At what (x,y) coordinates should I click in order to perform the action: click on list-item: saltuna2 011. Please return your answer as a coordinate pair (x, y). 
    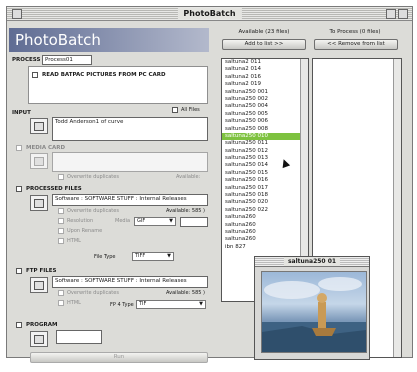
    Looking at the image, I should click on (265, 62).